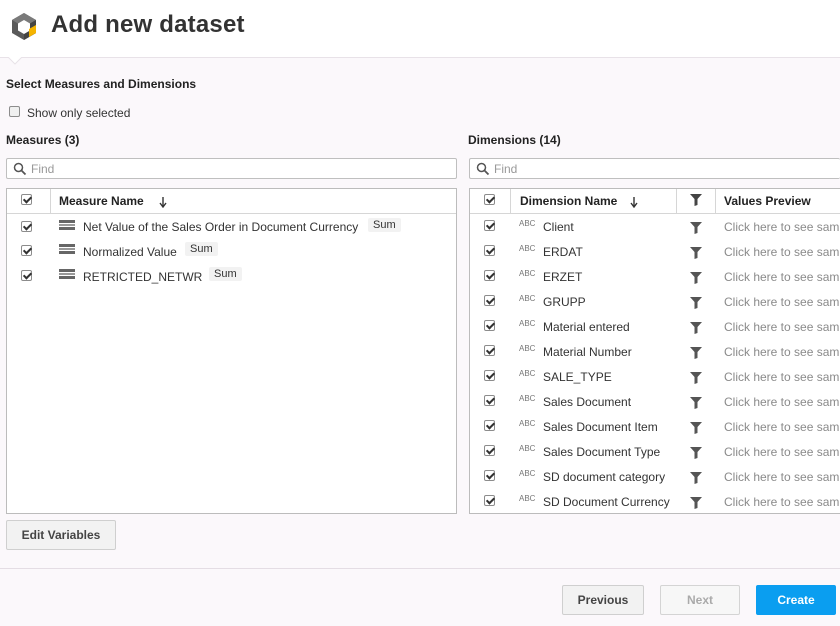 Image resolution: width=840 pixels, height=626 pixels. I want to click on dimension-row: ABC SALE_TYPE Click here to see sam, so click(655, 376).